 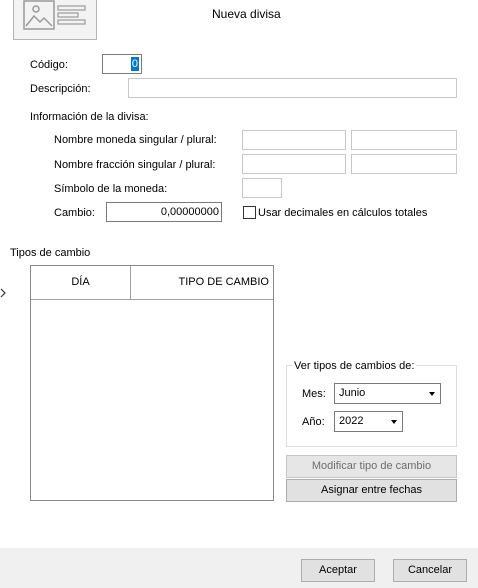 I want to click on asignar-entre-fechas-button: Asignar entre fechas, so click(x=371, y=490).